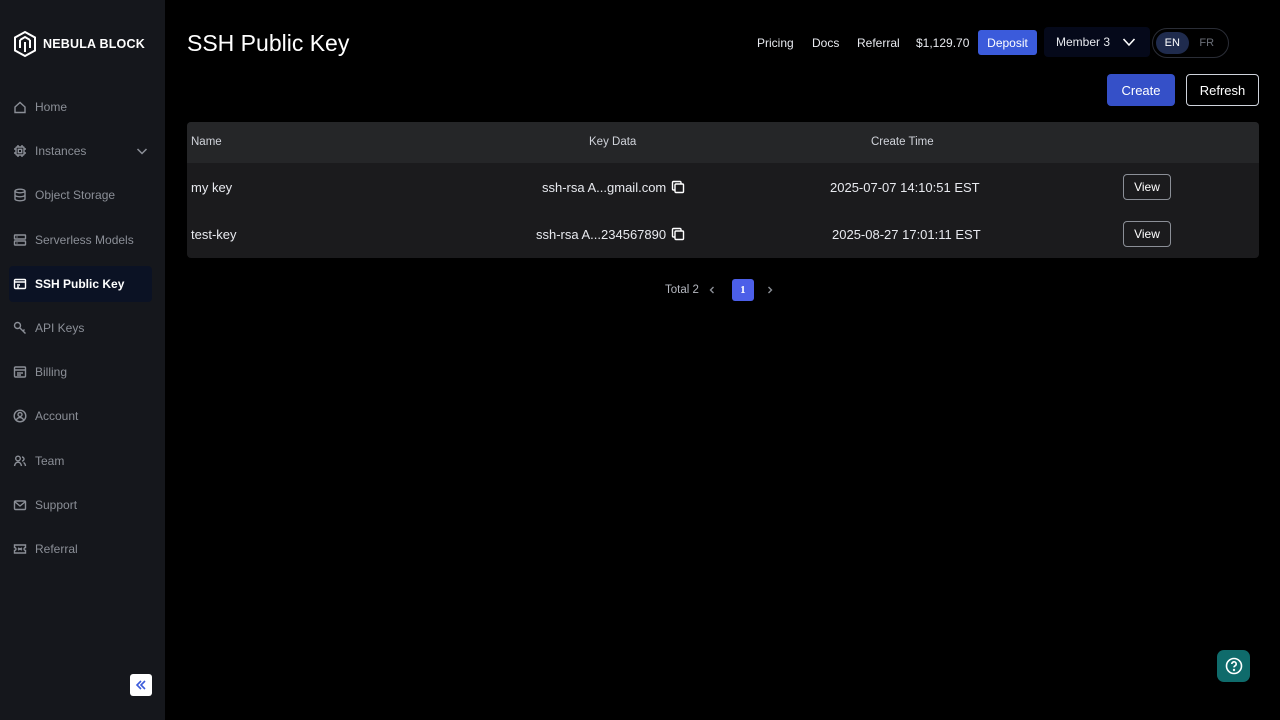 The height and width of the screenshot is (720, 1280). I want to click on collapse-sidebar-button, so click(141, 685).